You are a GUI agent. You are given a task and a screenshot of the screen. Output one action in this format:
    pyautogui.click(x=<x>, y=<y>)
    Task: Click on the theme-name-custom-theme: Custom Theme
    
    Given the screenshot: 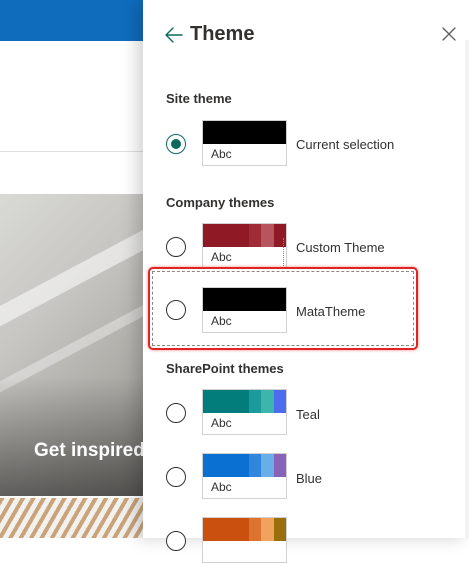 What is the action you would take?
    pyautogui.click(x=340, y=247)
    